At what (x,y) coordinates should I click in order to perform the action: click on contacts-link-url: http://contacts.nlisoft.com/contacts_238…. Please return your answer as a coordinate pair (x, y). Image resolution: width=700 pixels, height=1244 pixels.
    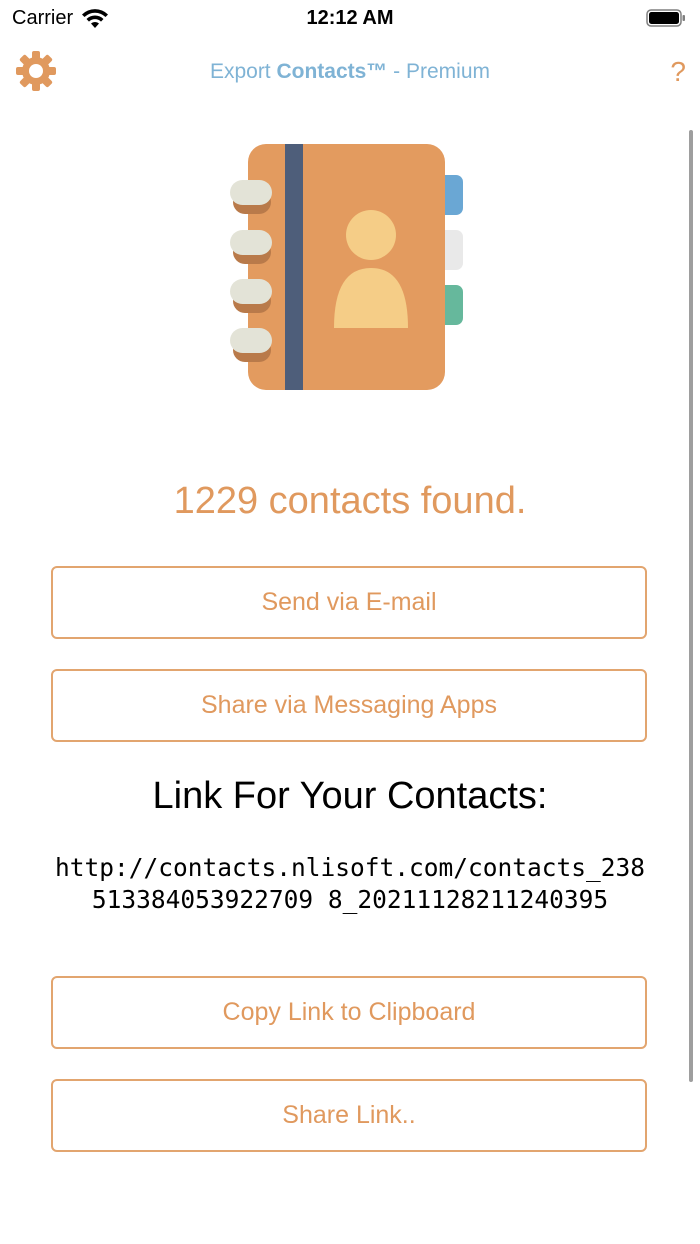
    Looking at the image, I should click on (349, 883).